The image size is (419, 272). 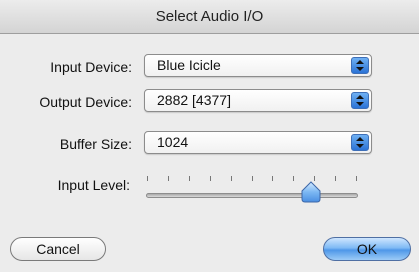 What do you see at coordinates (91, 67) in the screenshot?
I see `input-device-label: Input Device:` at bounding box center [91, 67].